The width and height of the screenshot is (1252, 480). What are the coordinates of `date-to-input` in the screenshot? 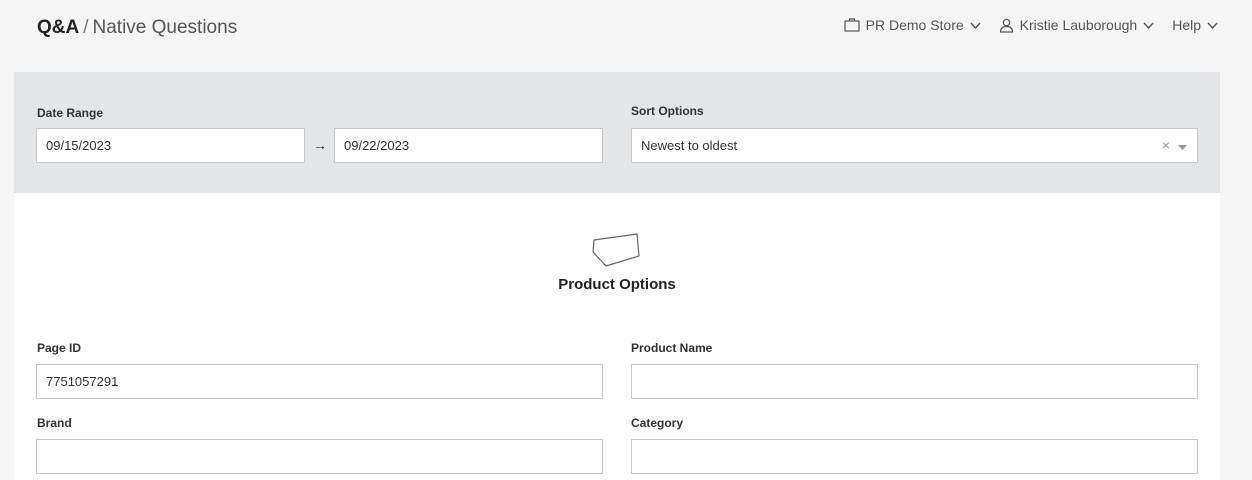 It's located at (468, 145).